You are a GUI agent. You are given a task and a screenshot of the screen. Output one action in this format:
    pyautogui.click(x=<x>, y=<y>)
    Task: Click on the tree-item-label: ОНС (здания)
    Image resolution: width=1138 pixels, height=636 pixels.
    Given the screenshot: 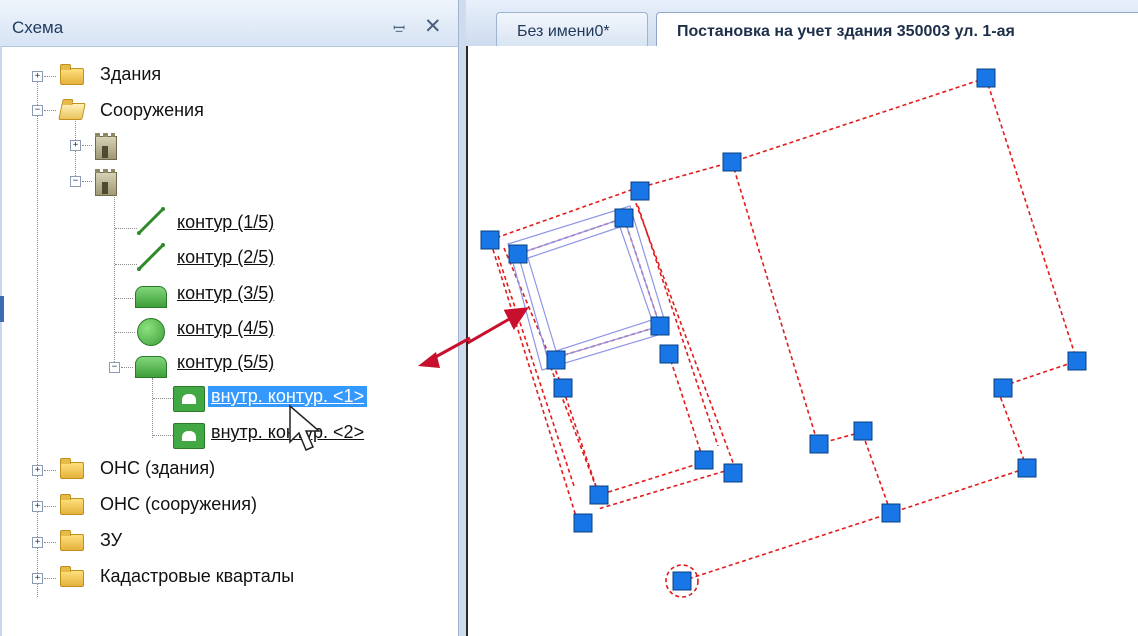 What is the action you would take?
    pyautogui.click(x=158, y=468)
    